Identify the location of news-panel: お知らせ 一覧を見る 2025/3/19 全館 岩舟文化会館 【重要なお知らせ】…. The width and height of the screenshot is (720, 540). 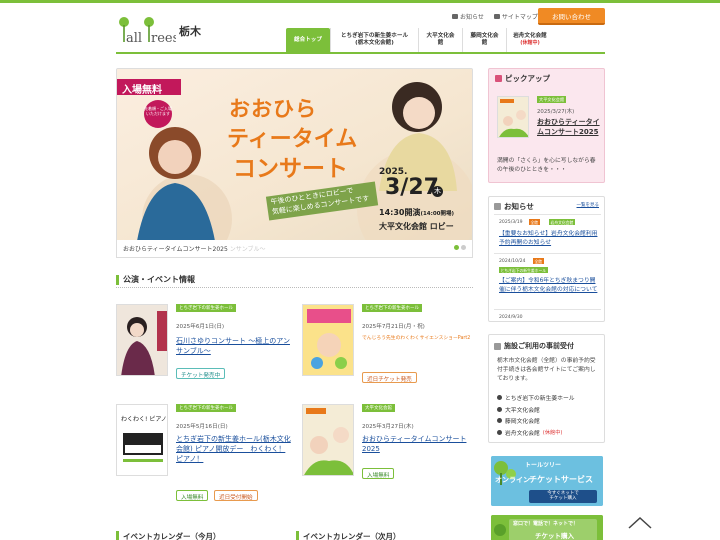
(546, 259).